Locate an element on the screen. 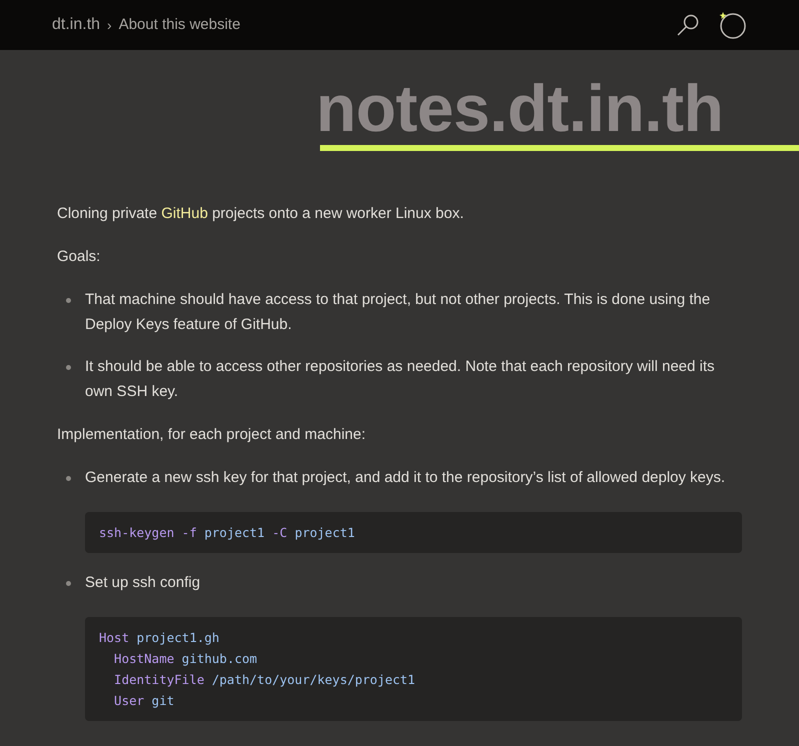  paragraph: Goals: is located at coordinates (79, 256).